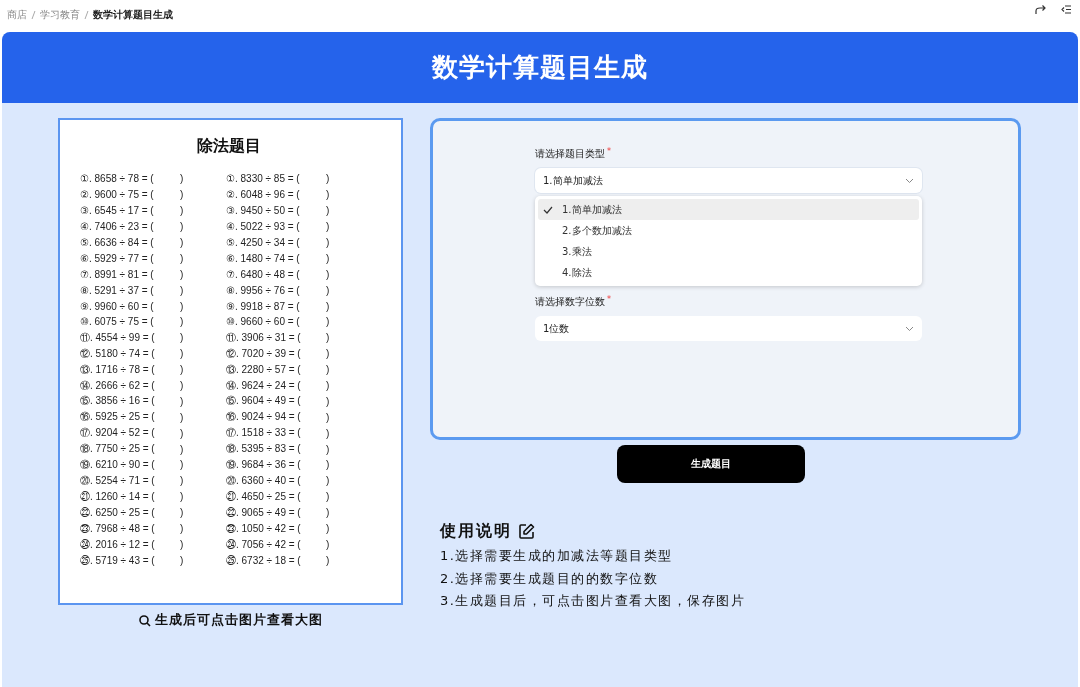  What do you see at coordinates (263, 322) in the screenshot?
I see `problem-text: ⑩. 9660 ÷ 60 = (` at bounding box center [263, 322].